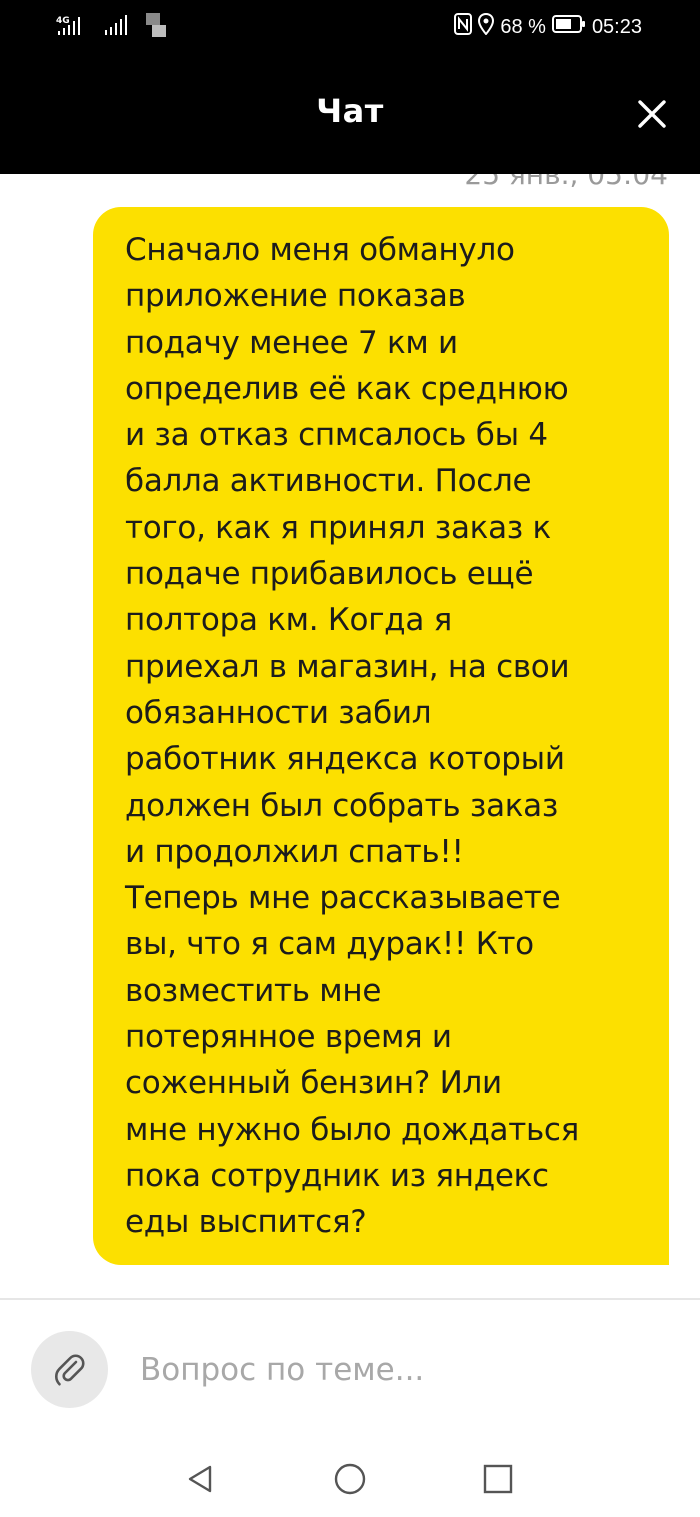  I want to click on battery-percent: 68 %, so click(523, 26).